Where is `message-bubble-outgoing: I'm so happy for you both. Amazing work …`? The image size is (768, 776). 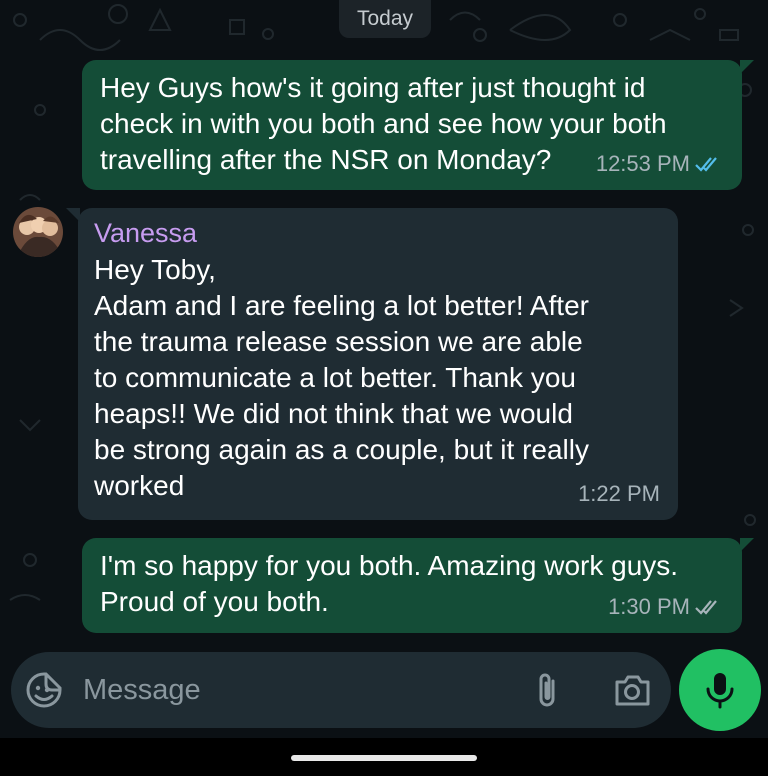
message-bubble-outgoing: I'm so happy for you both. Amazing work … is located at coordinates (418, 585).